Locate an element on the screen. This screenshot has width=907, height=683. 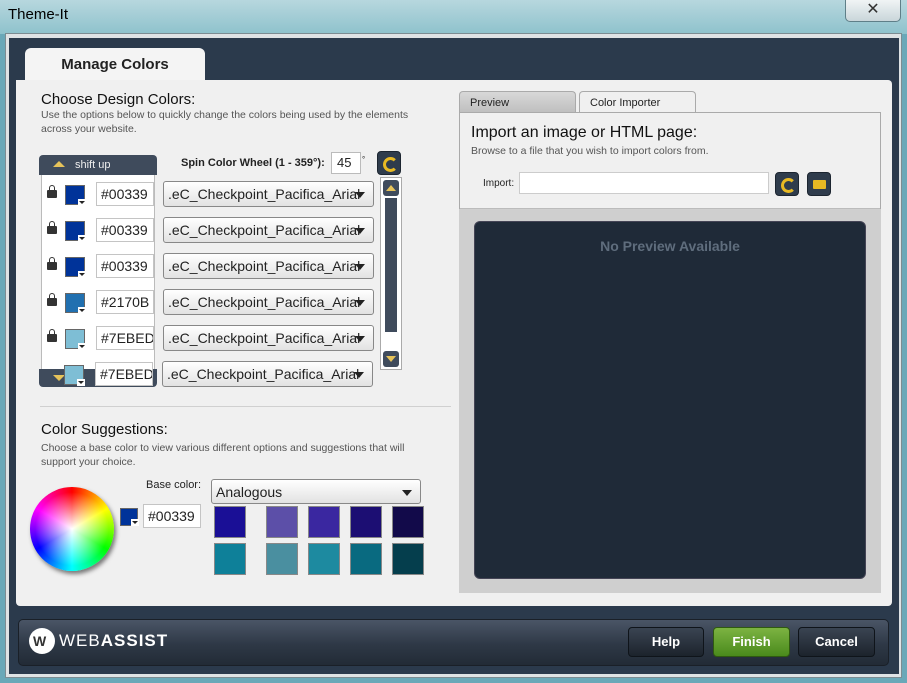
import-title: Import an image or HTML page: is located at coordinates (584, 132).